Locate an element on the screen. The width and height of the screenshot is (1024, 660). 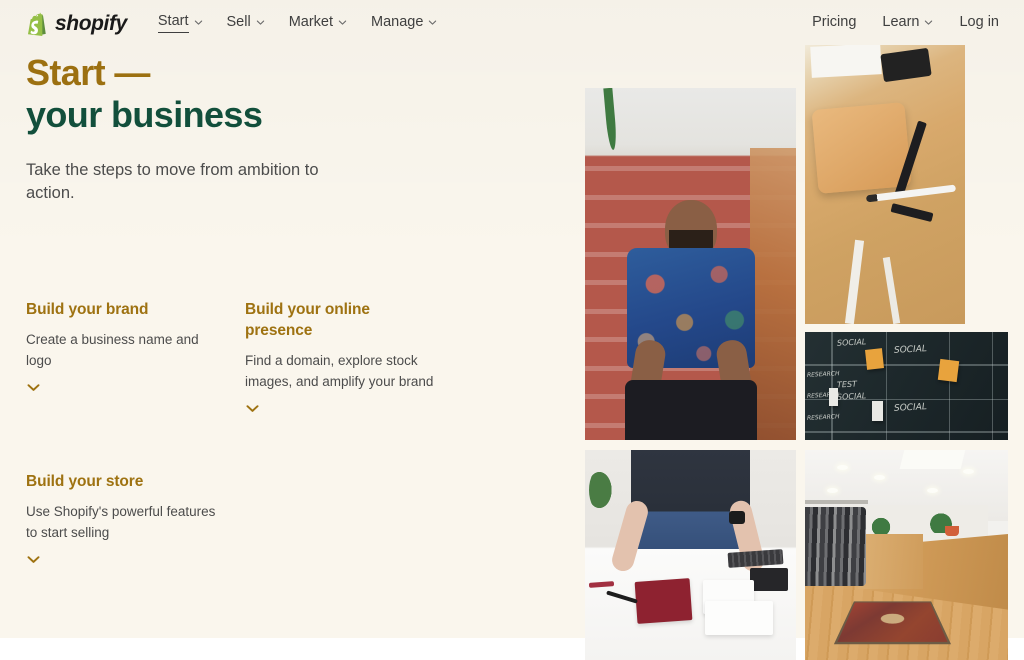
nav-item-learn: Learn is located at coordinates (907, 22).